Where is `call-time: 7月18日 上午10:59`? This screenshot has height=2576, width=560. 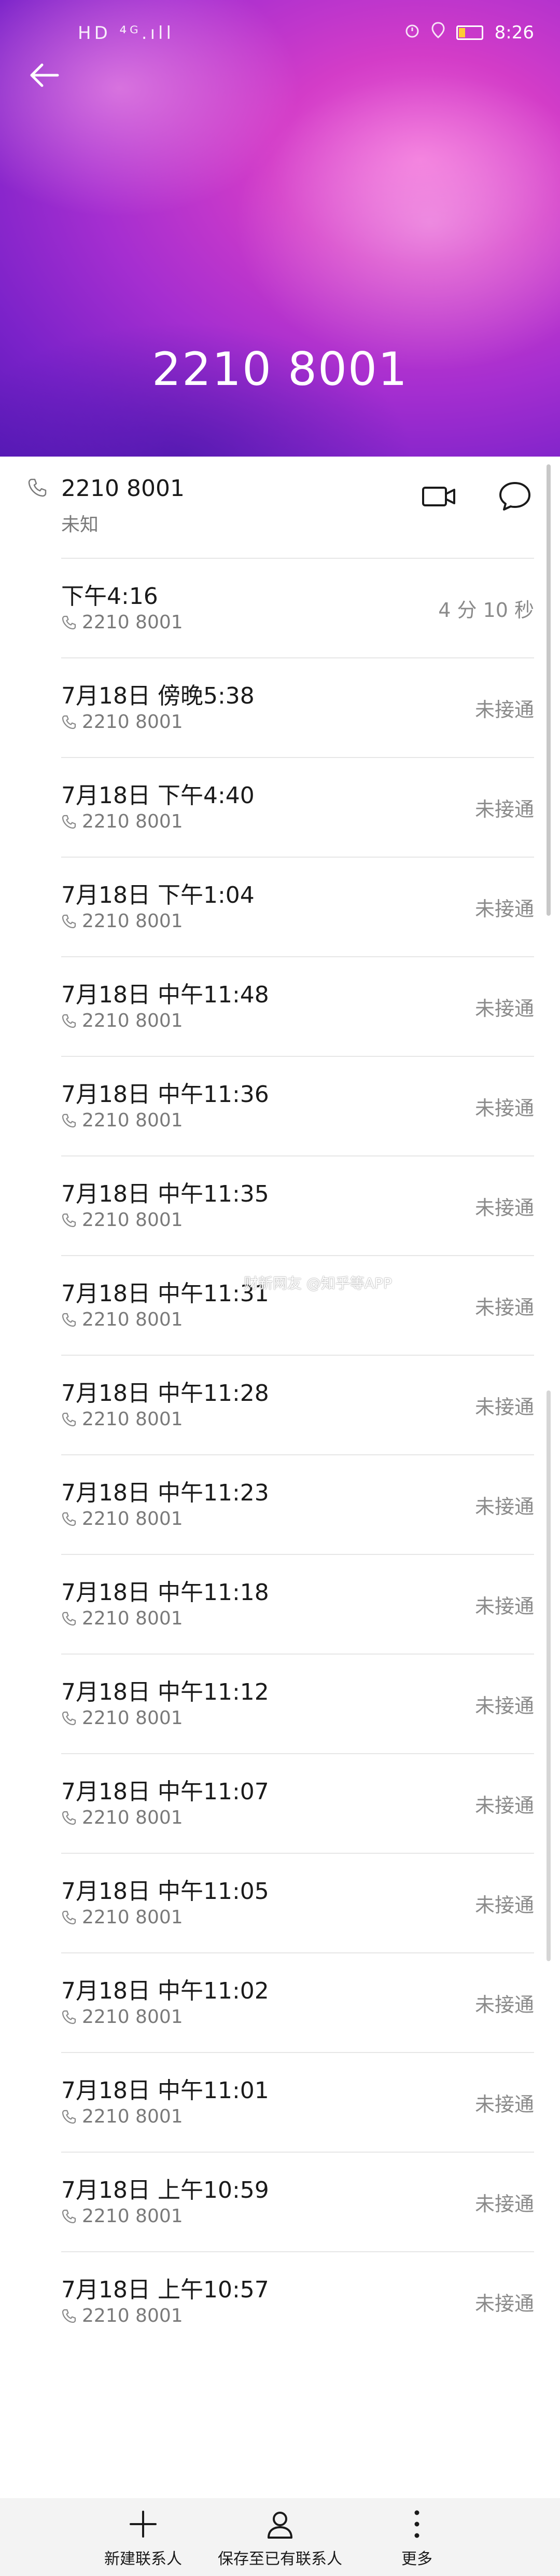 call-time: 7月18日 上午10:59 is located at coordinates (165, 2190).